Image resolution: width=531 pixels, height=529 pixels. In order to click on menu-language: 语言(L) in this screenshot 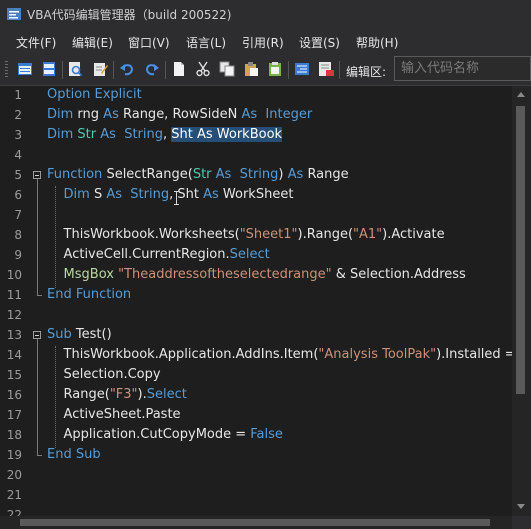, I will do `click(206, 42)`.